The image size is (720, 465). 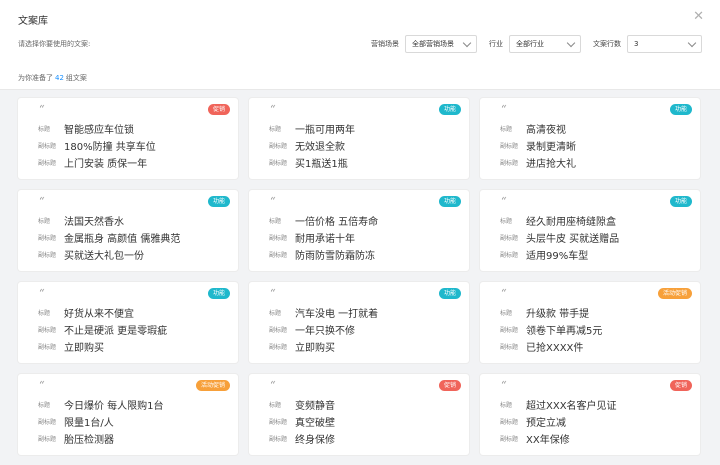 I want to click on copy-lines: 标题 智能感应车位锁 副标题 180%防撞 共享车位 副标题 上门安装 质保一年, so click(x=97, y=145).